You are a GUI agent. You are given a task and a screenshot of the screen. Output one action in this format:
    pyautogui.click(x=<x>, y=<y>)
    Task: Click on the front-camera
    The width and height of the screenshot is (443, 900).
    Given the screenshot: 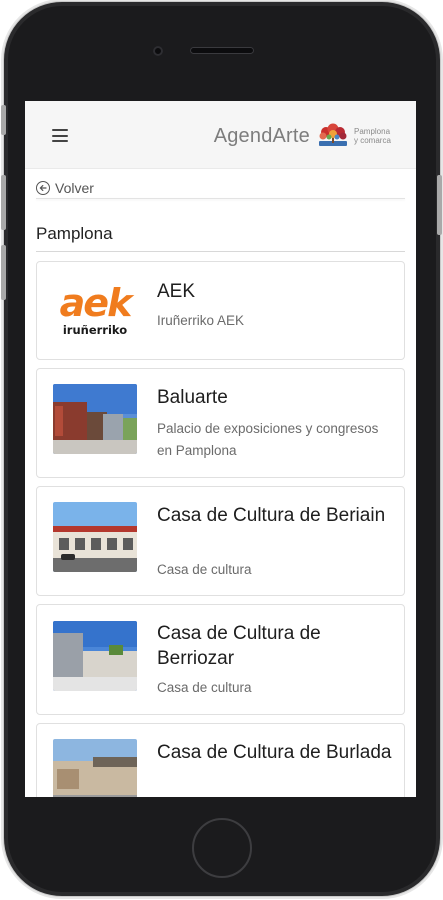 What is the action you would take?
    pyautogui.click(x=158, y=51)
    